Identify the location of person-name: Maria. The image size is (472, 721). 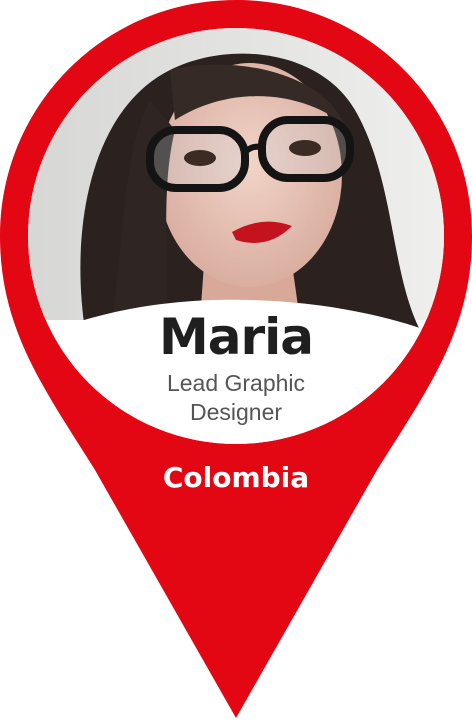
(236, 337).